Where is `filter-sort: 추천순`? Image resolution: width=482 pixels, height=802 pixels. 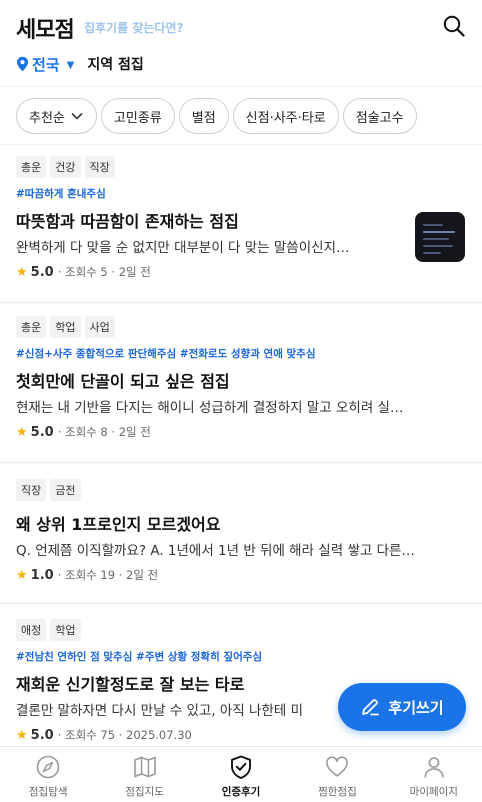 filter-sort: 추천순 is located at coordinates (56, 116).